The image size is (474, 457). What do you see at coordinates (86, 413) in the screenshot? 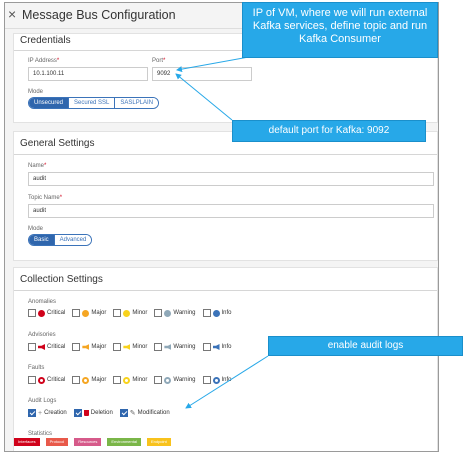
I see `trash-icon` at bounding box center [86, 413].